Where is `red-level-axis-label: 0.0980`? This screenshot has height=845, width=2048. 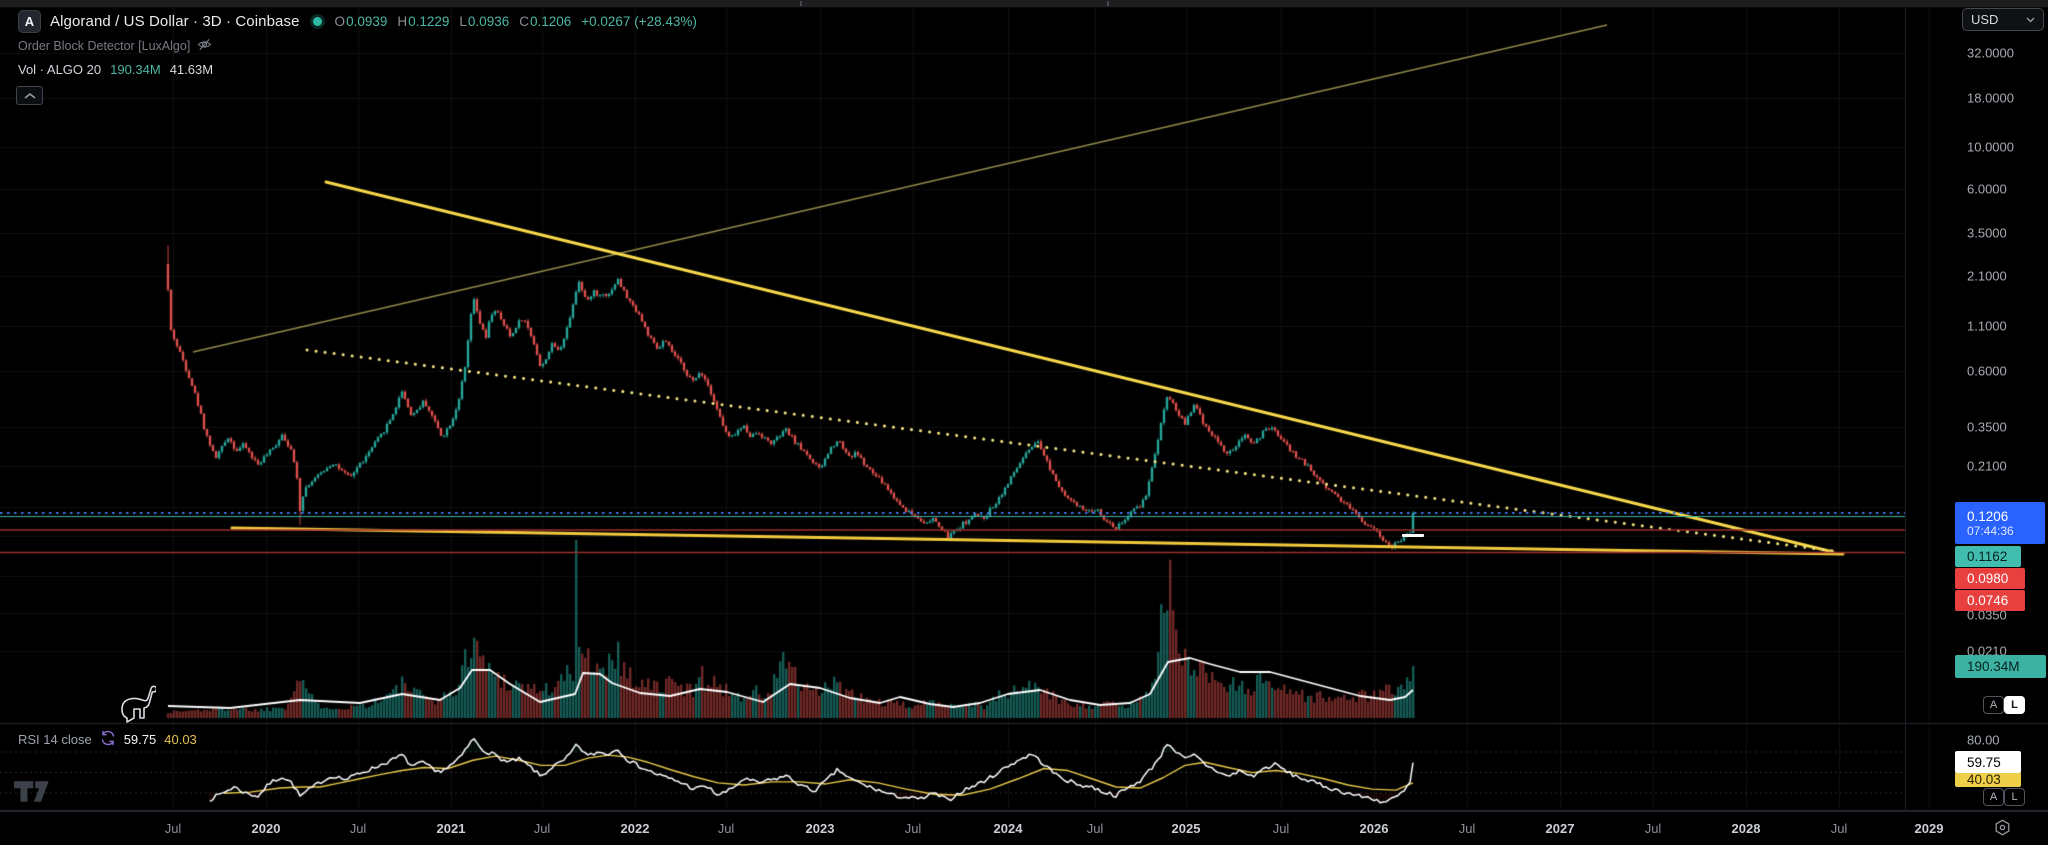 red-level-axis-label: 0.0980 is located at coordinates (1990, 578).